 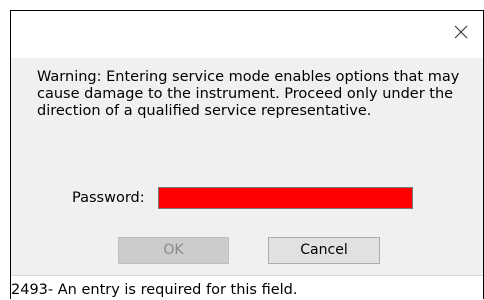 What do you see at coordinates (173, 250) in the screenshot?
I see `ok-button: OK` at bounding box center [173, 250].